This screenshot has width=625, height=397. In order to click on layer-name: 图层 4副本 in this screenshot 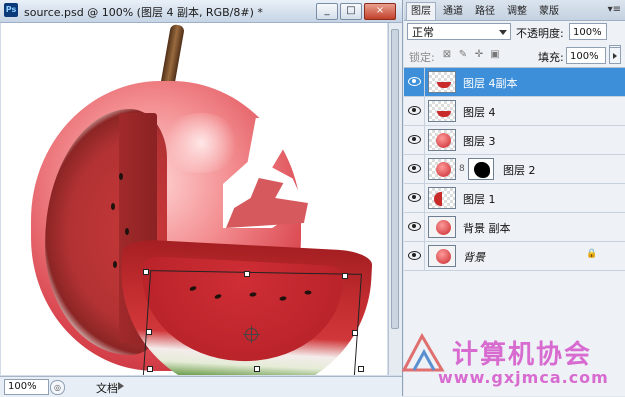, I will do `click(490, 83)`.